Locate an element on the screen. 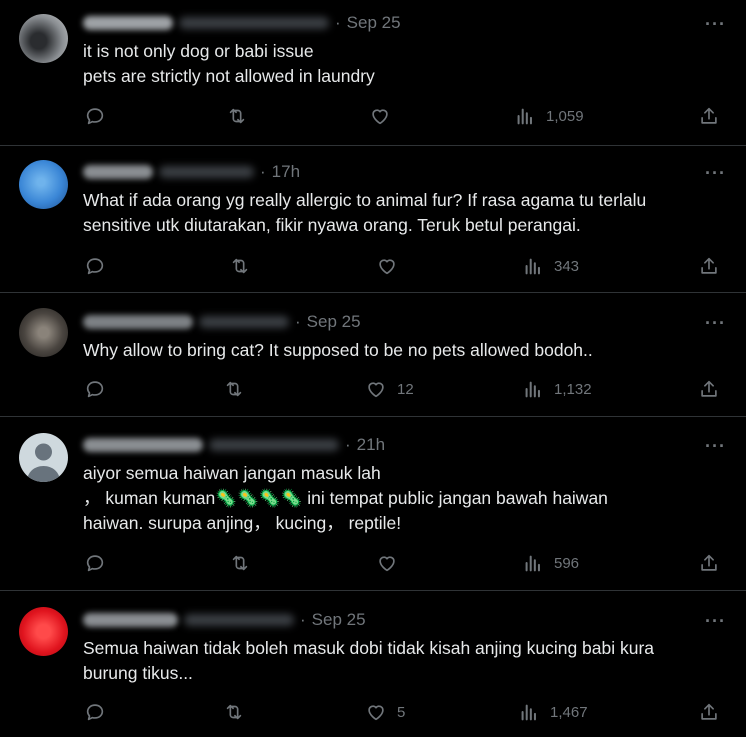 The width and height of the screenshot is (746, 737). default-avatar-icon is located at coordinates (43, 462).